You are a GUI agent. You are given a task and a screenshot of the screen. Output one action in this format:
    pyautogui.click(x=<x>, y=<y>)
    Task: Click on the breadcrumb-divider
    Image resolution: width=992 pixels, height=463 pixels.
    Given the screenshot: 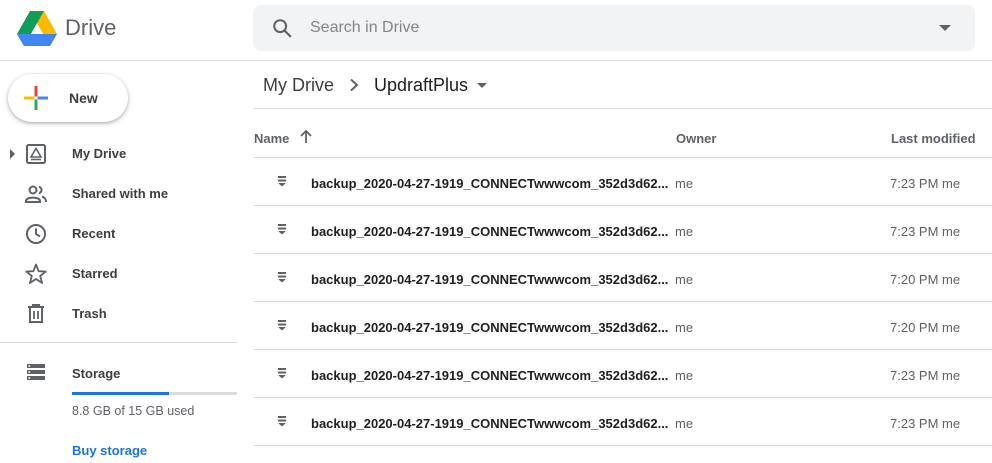 What is the action you would take?
    pyautogui.click(x=622, y=108)
    